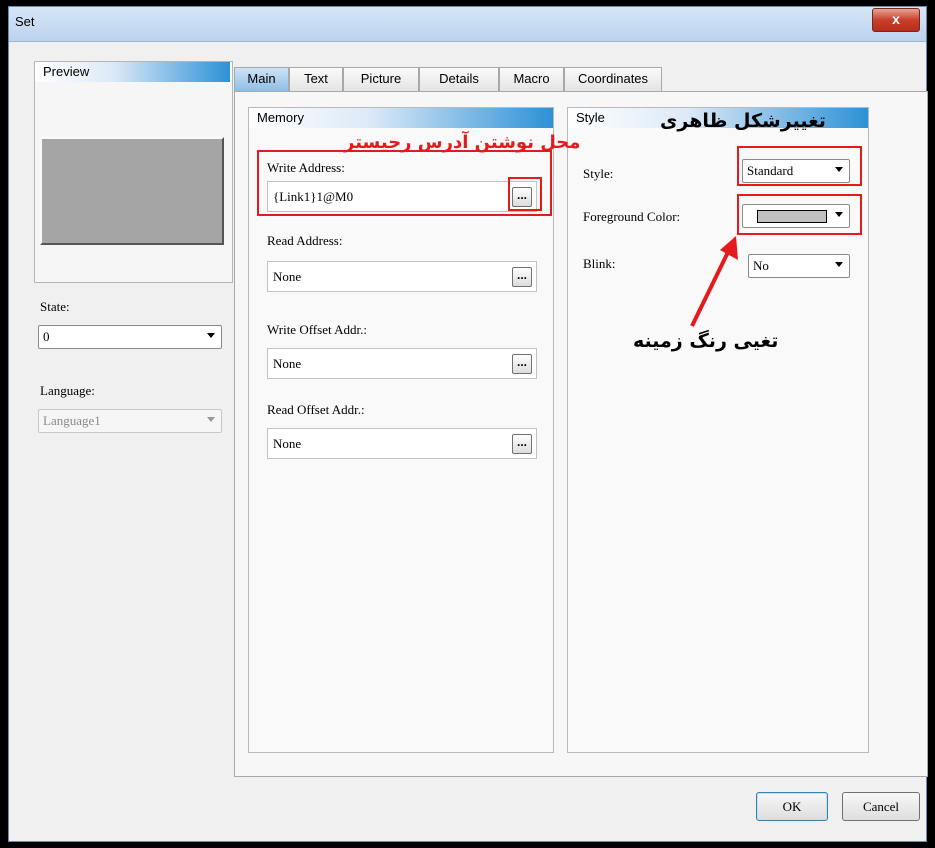 The height and width of the screenshot is (848, 935). What do you see at coordinates (316, 79) in the screenshot?
I see `tab-text: Text` at bounding box center [316, 79].